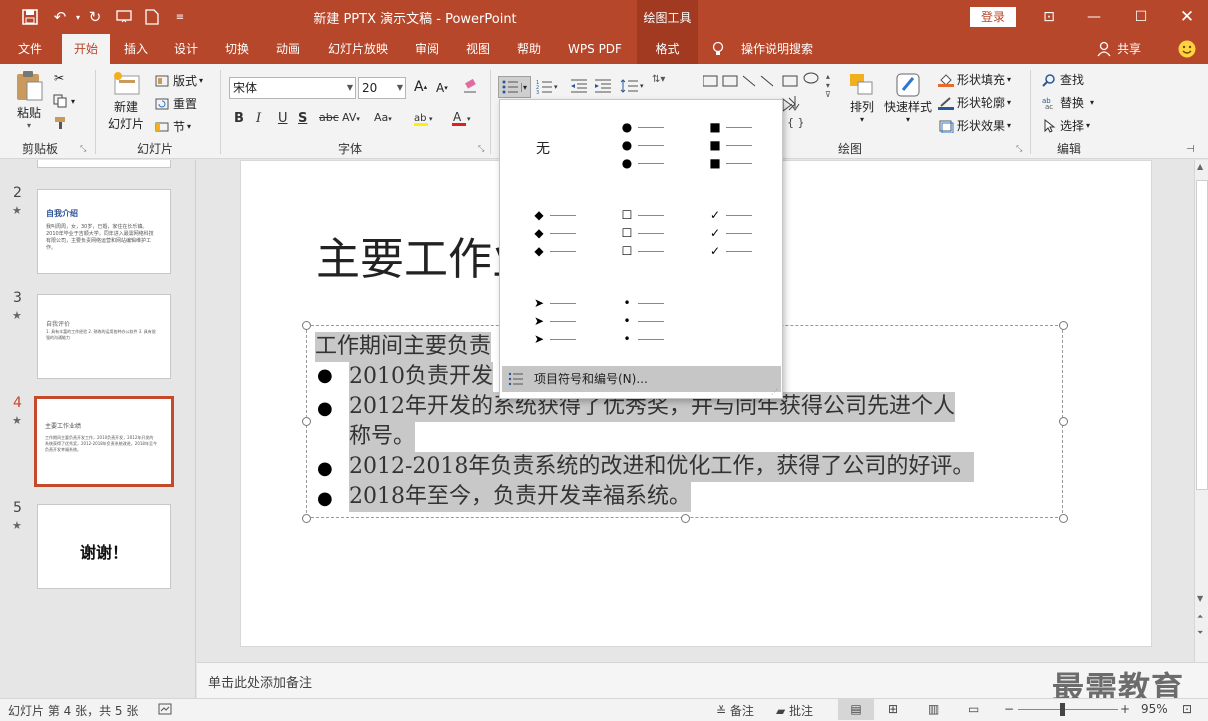 This screenshot has width=1208, height=721. I want to click on zoom-slider-thumb, so click(1062, 709).